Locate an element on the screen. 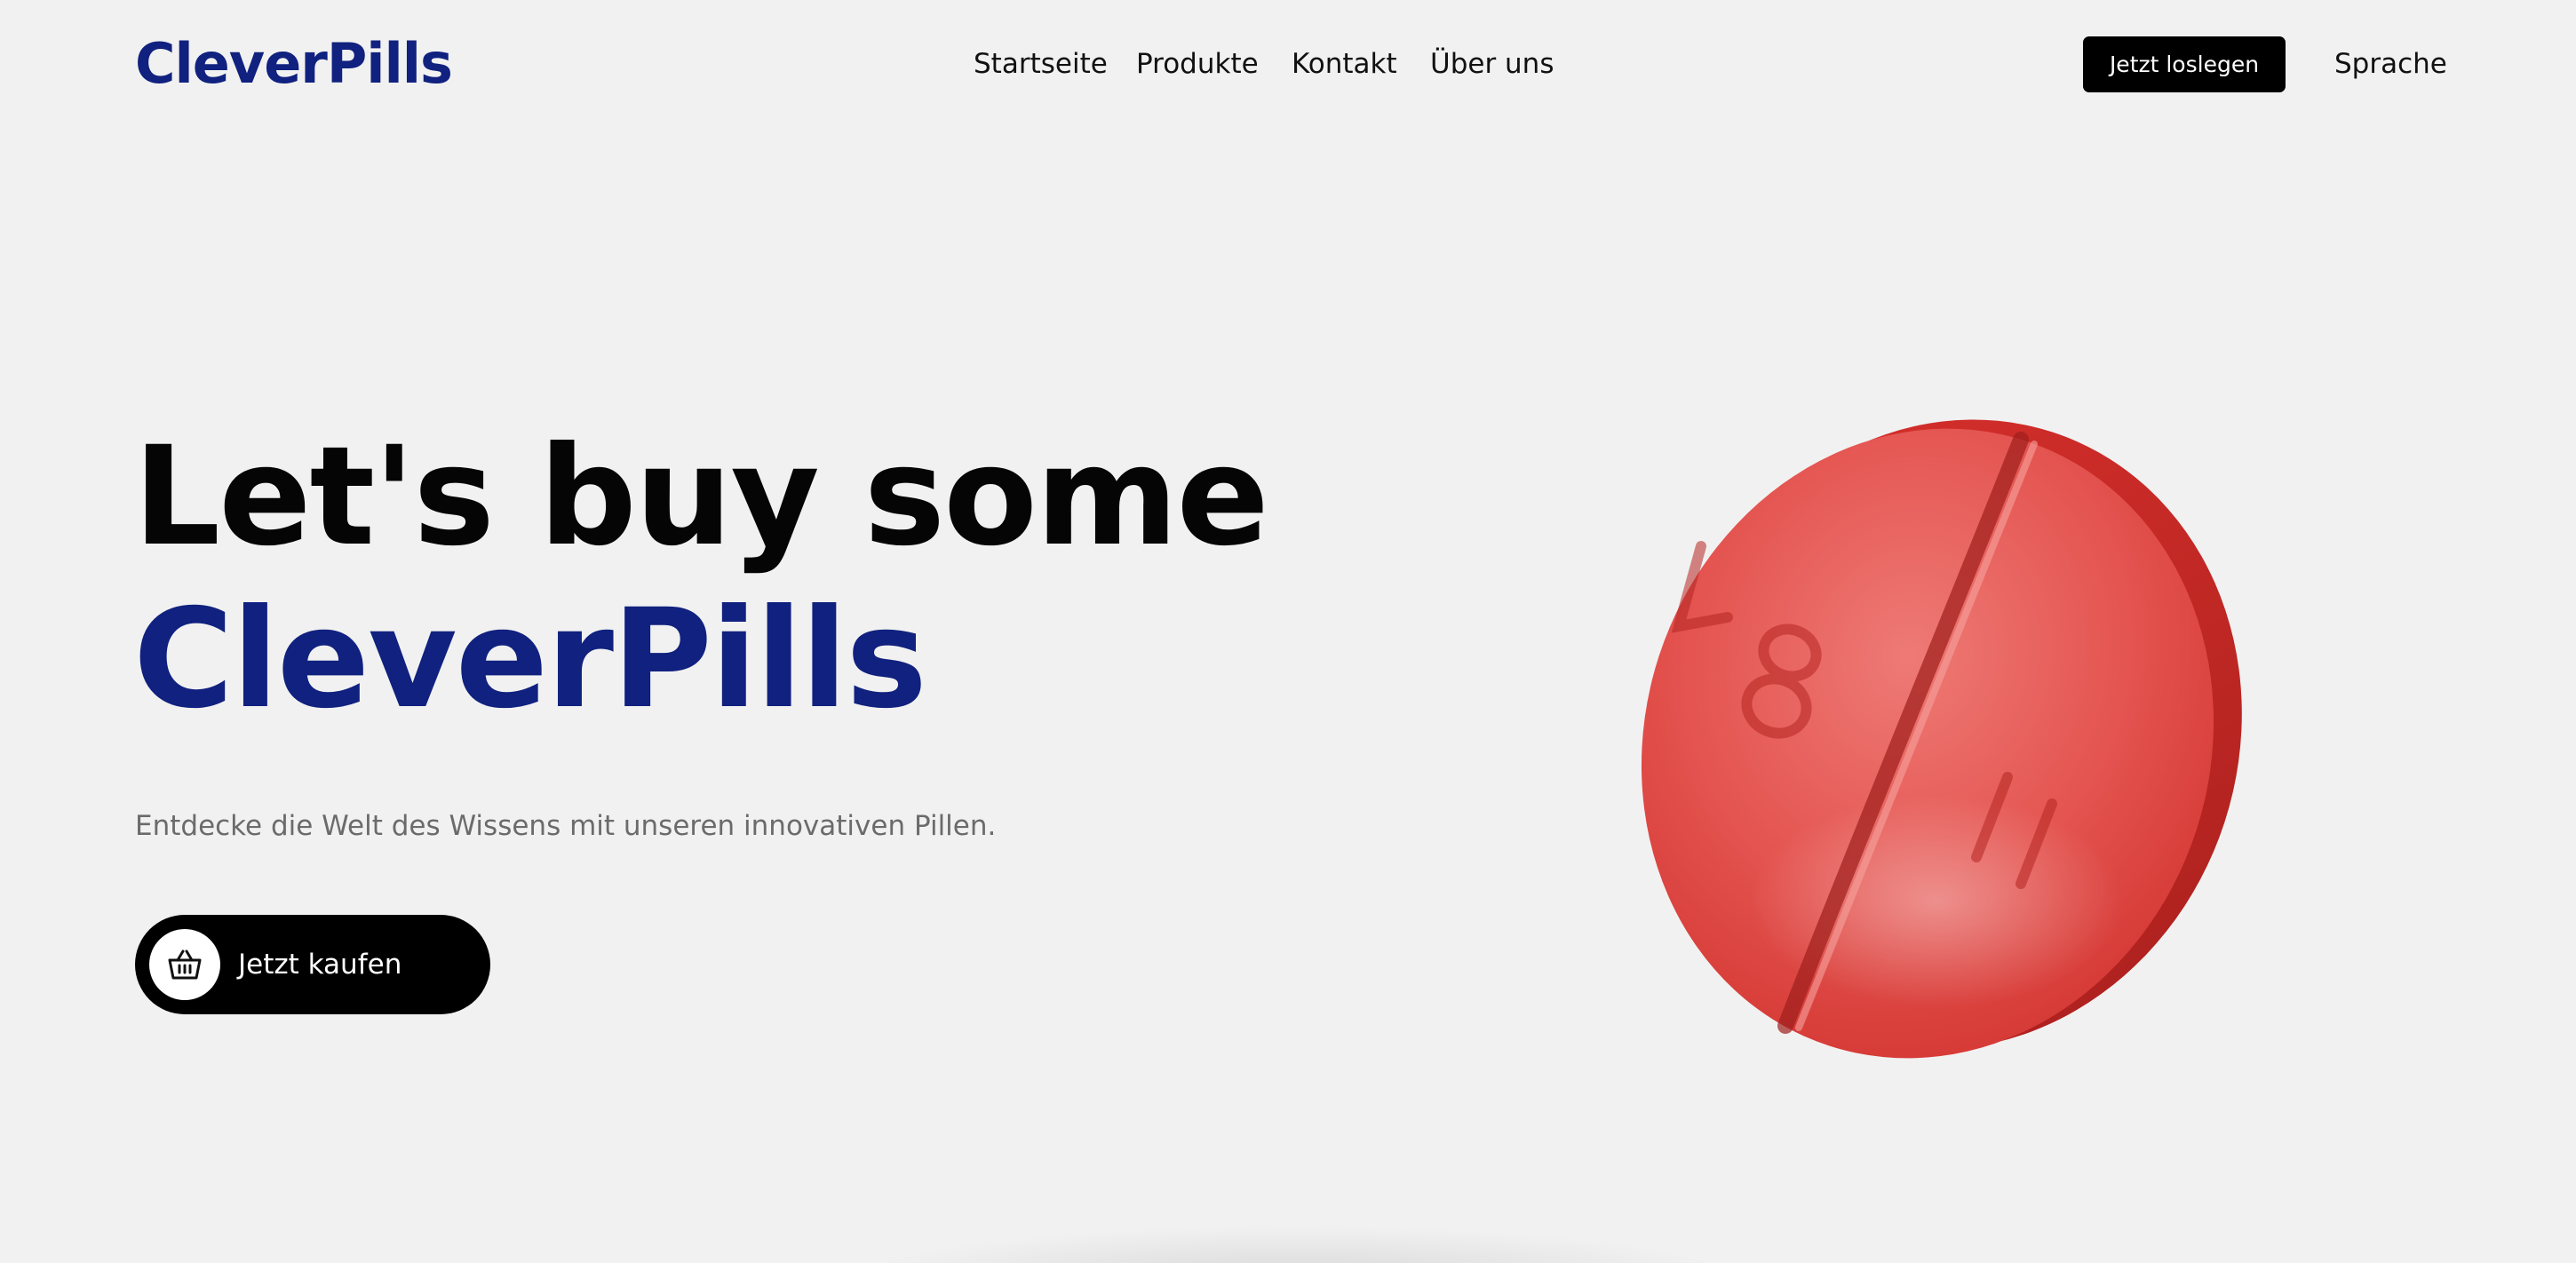 Image resolution: width=2576 pixels, height=1263 pixels. section-shadow is located at coordinates (1297, 1244).